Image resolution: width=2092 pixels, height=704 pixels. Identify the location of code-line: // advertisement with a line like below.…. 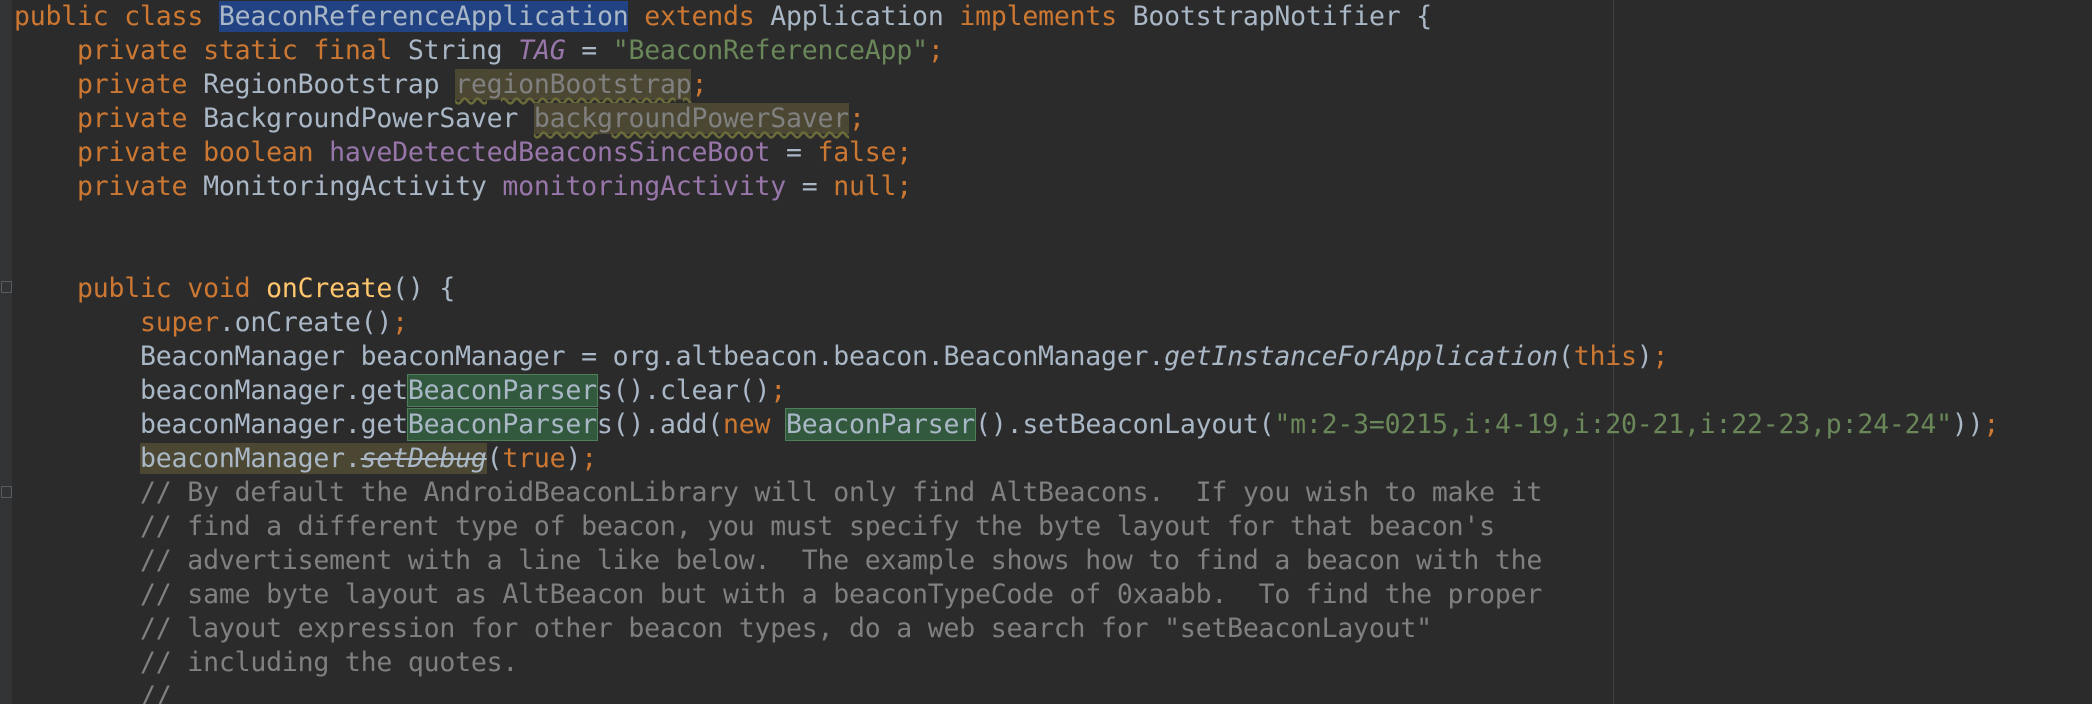
(1053, 561).